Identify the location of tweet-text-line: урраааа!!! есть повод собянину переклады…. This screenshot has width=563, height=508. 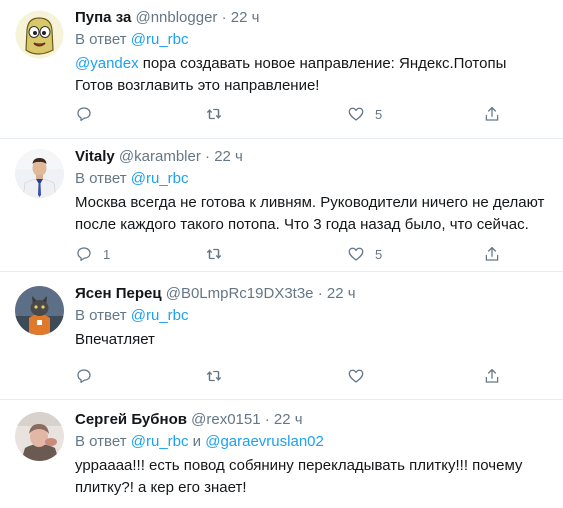
(299, 465).